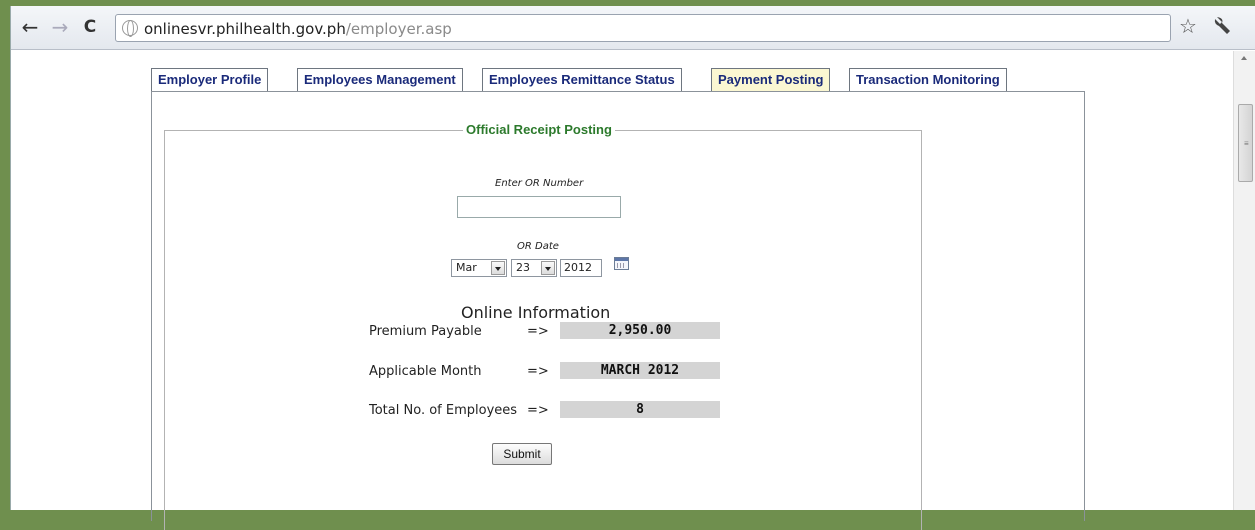  I want to click on day-select: 23, so click(534, 268).